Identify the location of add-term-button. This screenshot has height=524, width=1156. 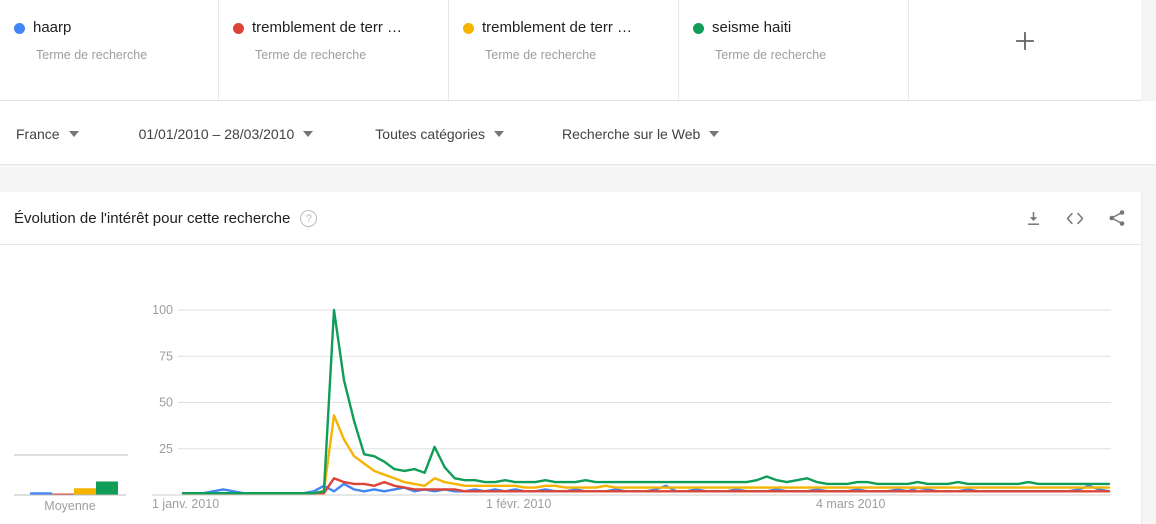
(1025, 41).